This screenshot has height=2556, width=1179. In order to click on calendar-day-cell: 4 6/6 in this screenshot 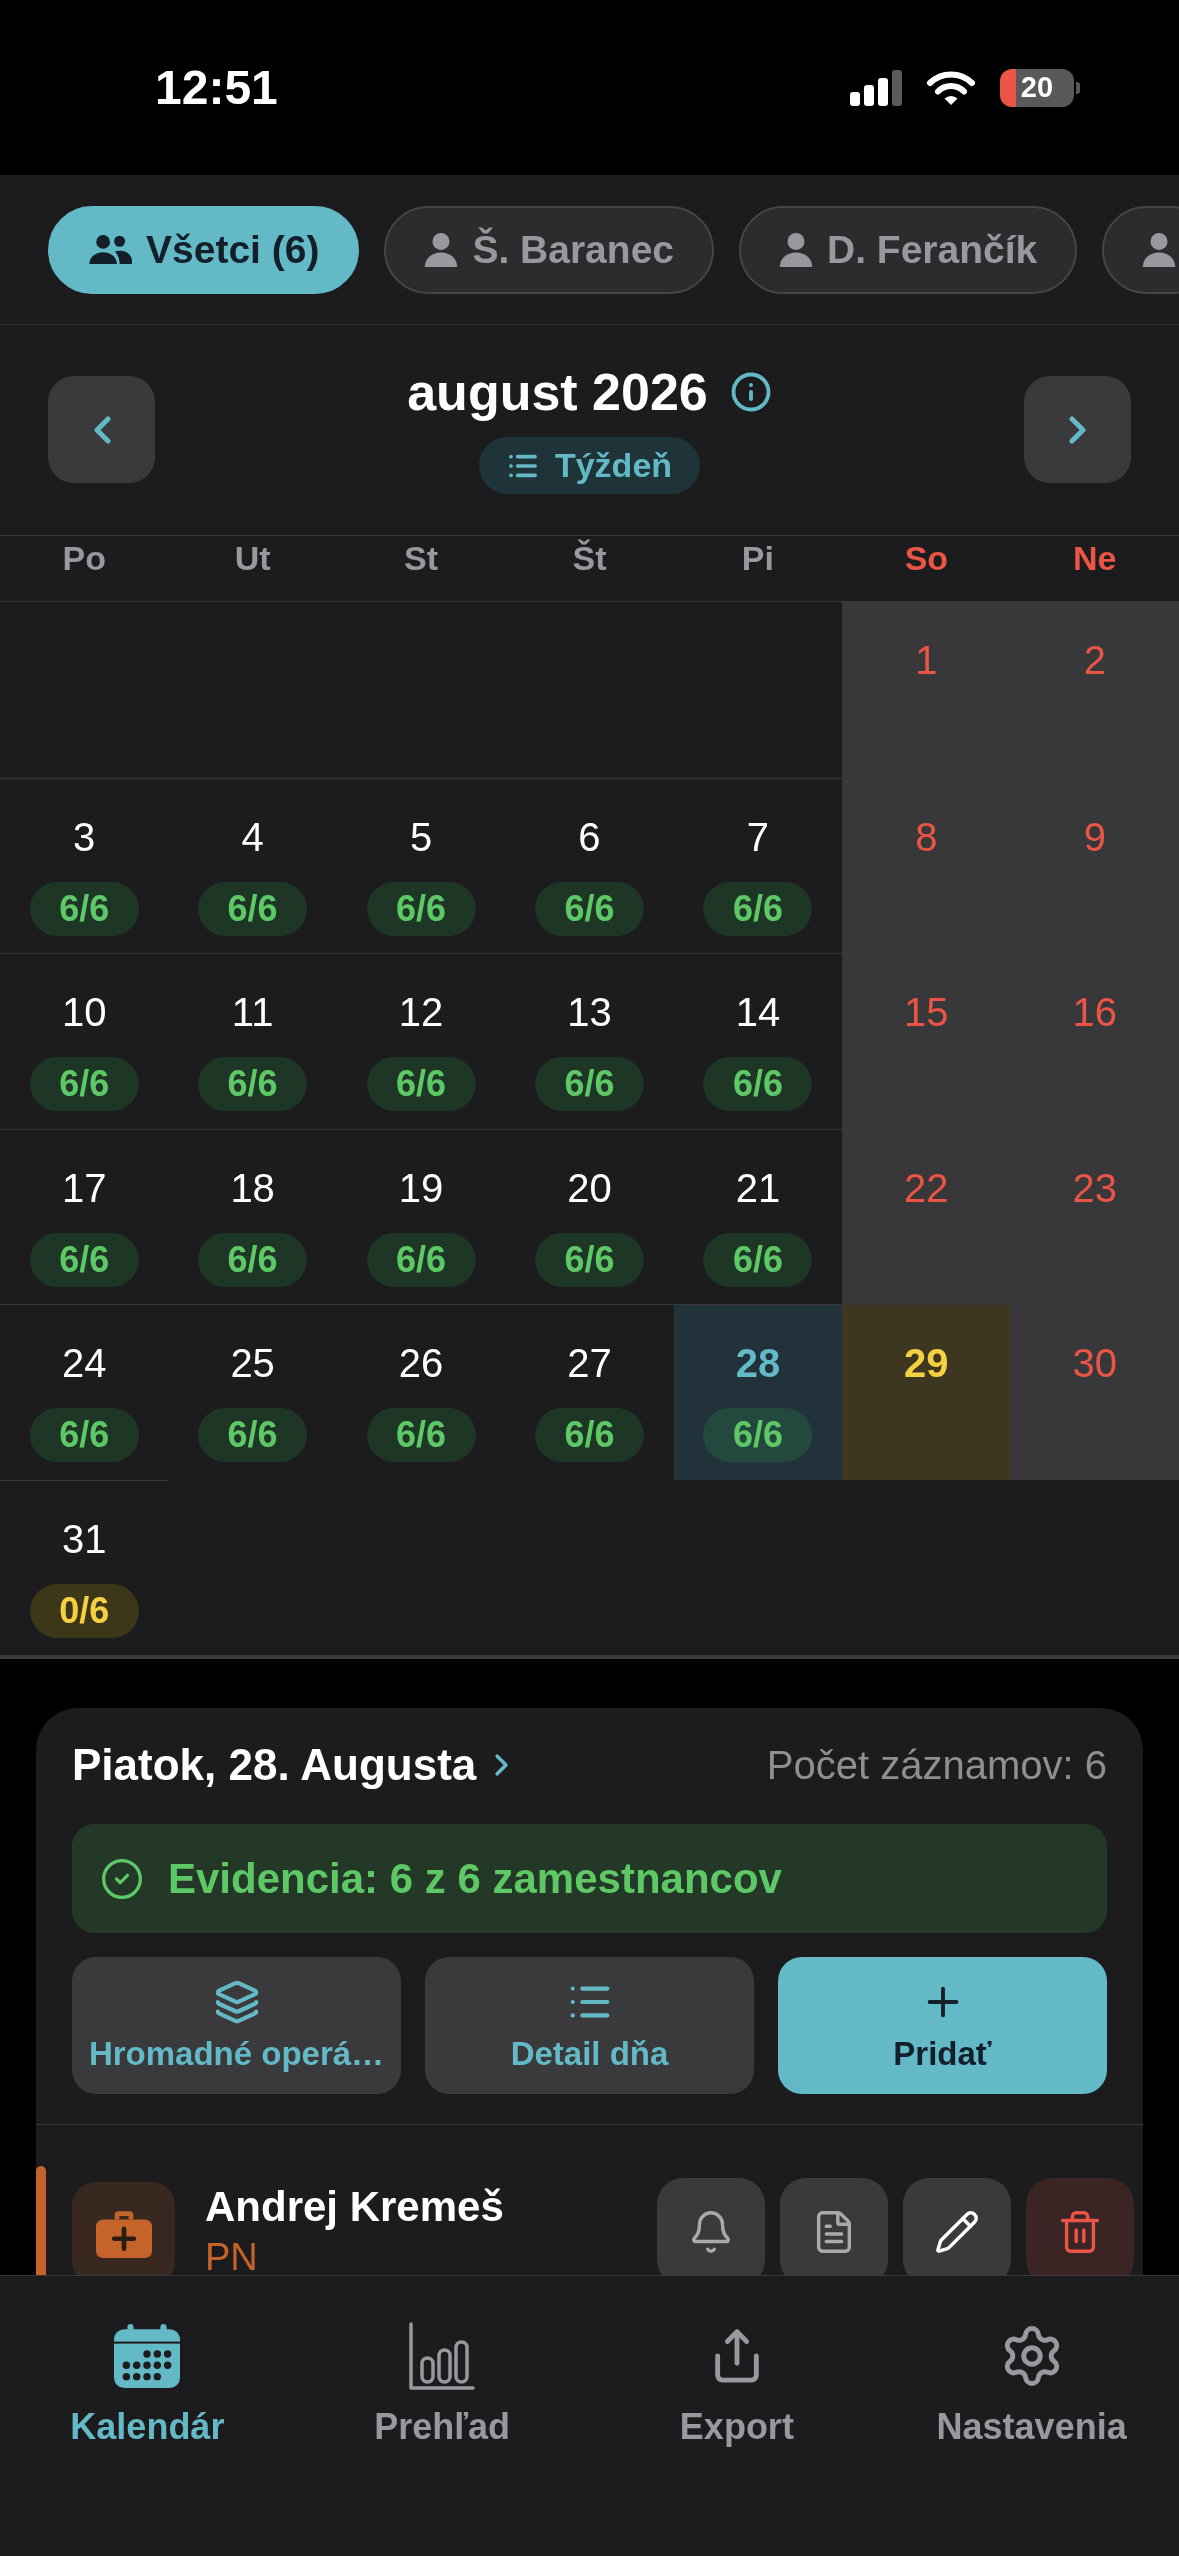, I will do `click(252, 865)`.